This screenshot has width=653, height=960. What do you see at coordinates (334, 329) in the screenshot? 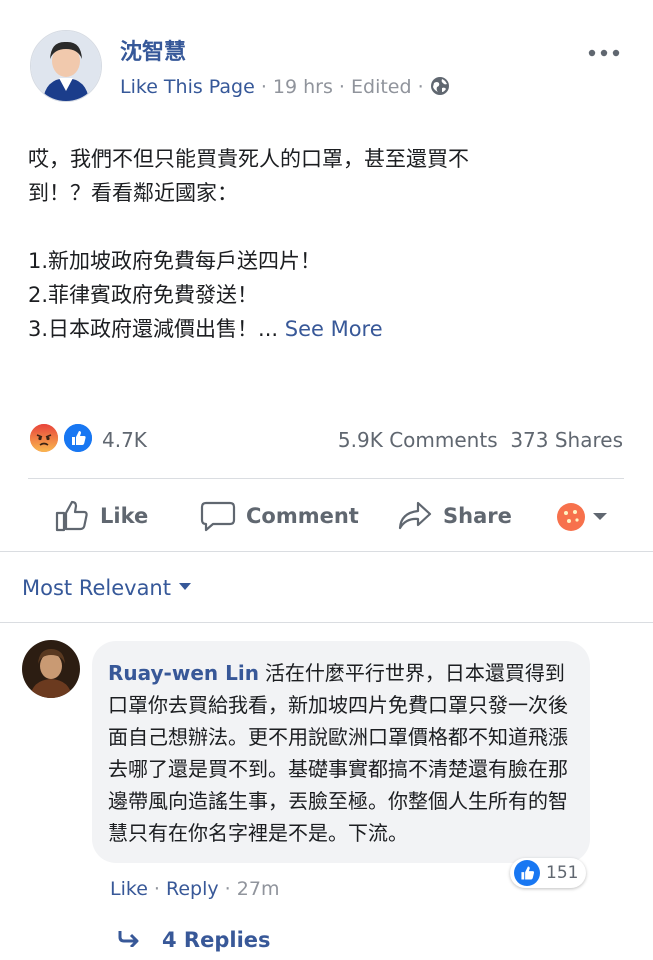
I see `see-more-link: See More` at bounding box center [334, 329].